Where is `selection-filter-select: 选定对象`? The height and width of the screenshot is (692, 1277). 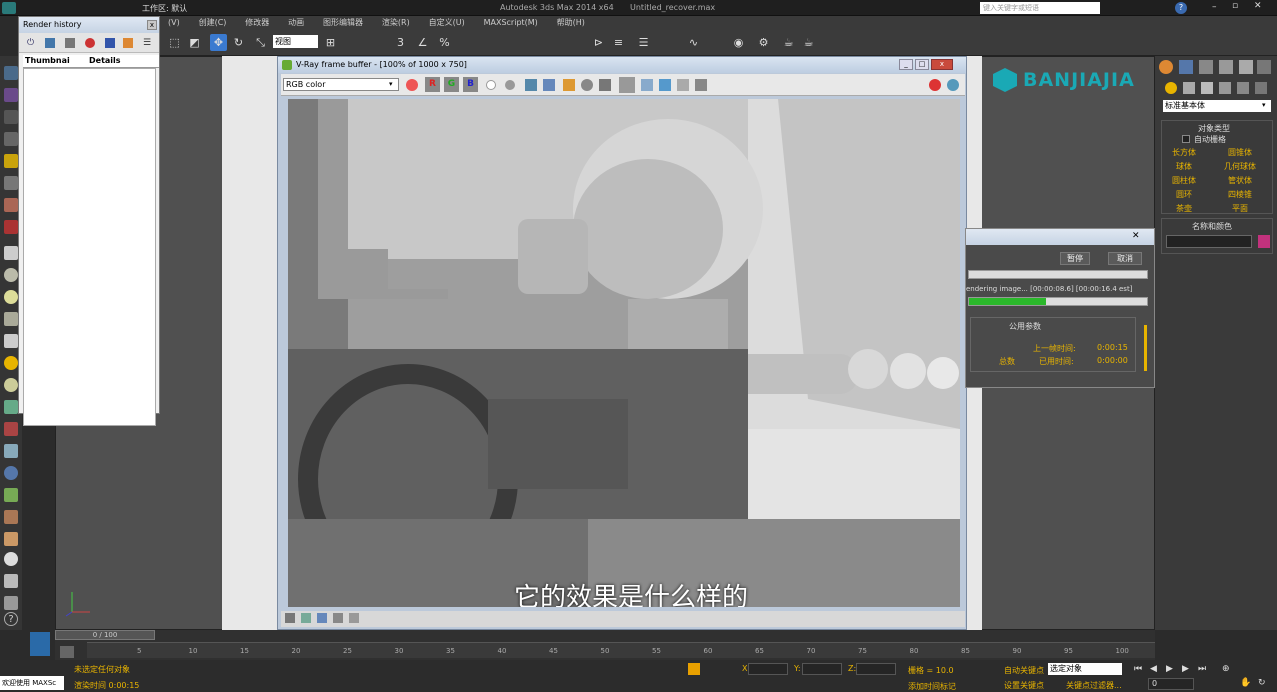
selection-filter-select: 选定对象 is located at coordinates (1085, 669).